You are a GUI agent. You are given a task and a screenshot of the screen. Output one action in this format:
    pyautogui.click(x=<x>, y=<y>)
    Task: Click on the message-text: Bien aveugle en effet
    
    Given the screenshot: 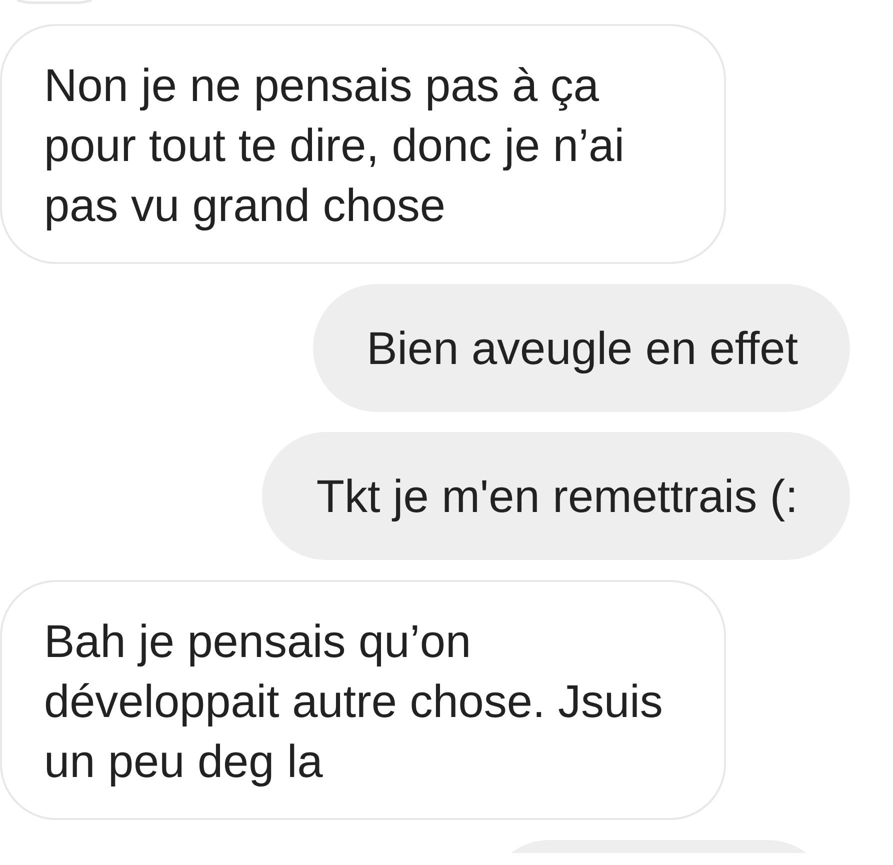 What is the action you would take?
    pyautogui.click(x=582, y=348)
    